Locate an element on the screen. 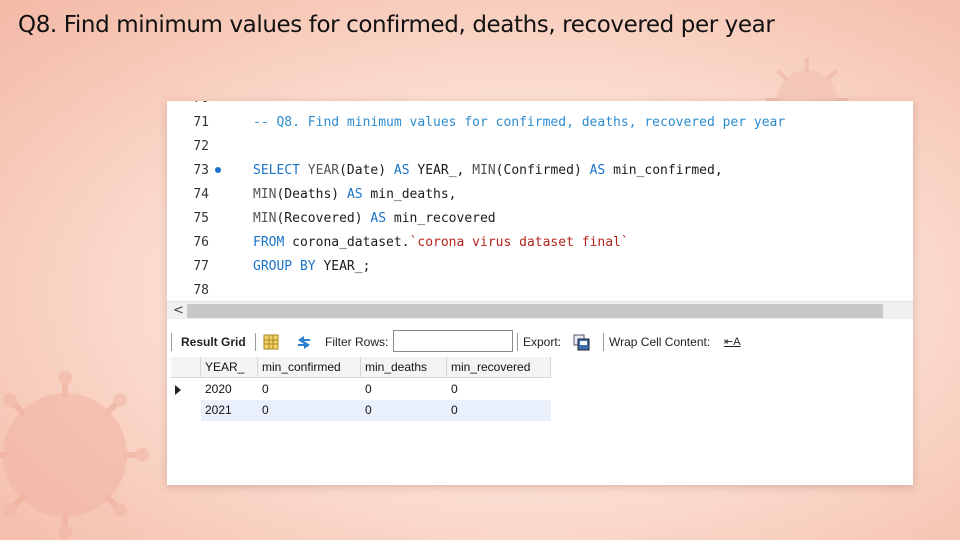 The height and width of the screenshot is (540, 960). export-label: Export: is located at coordinates (542, 342).